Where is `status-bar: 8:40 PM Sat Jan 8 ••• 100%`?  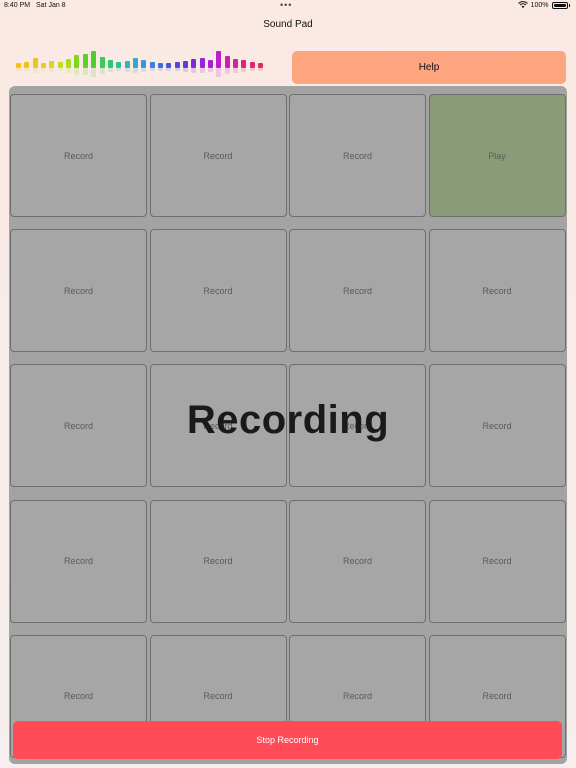 status-bar: 8:40 PM Sat Jan 8 ••• 100% is located at coordinates (288, 6).